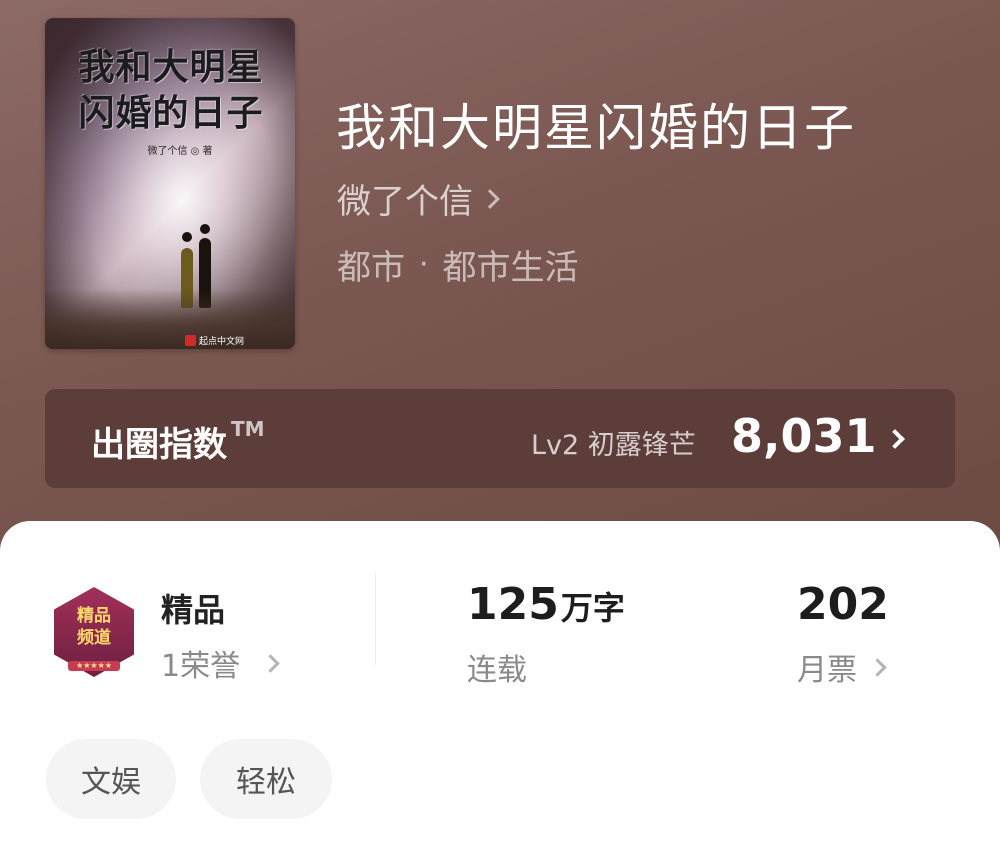 This screenshot has width=1000, height=844. Describe the element at coordinates (497, 670) in the screenshot. I see `serial-status: 连载` at that location.